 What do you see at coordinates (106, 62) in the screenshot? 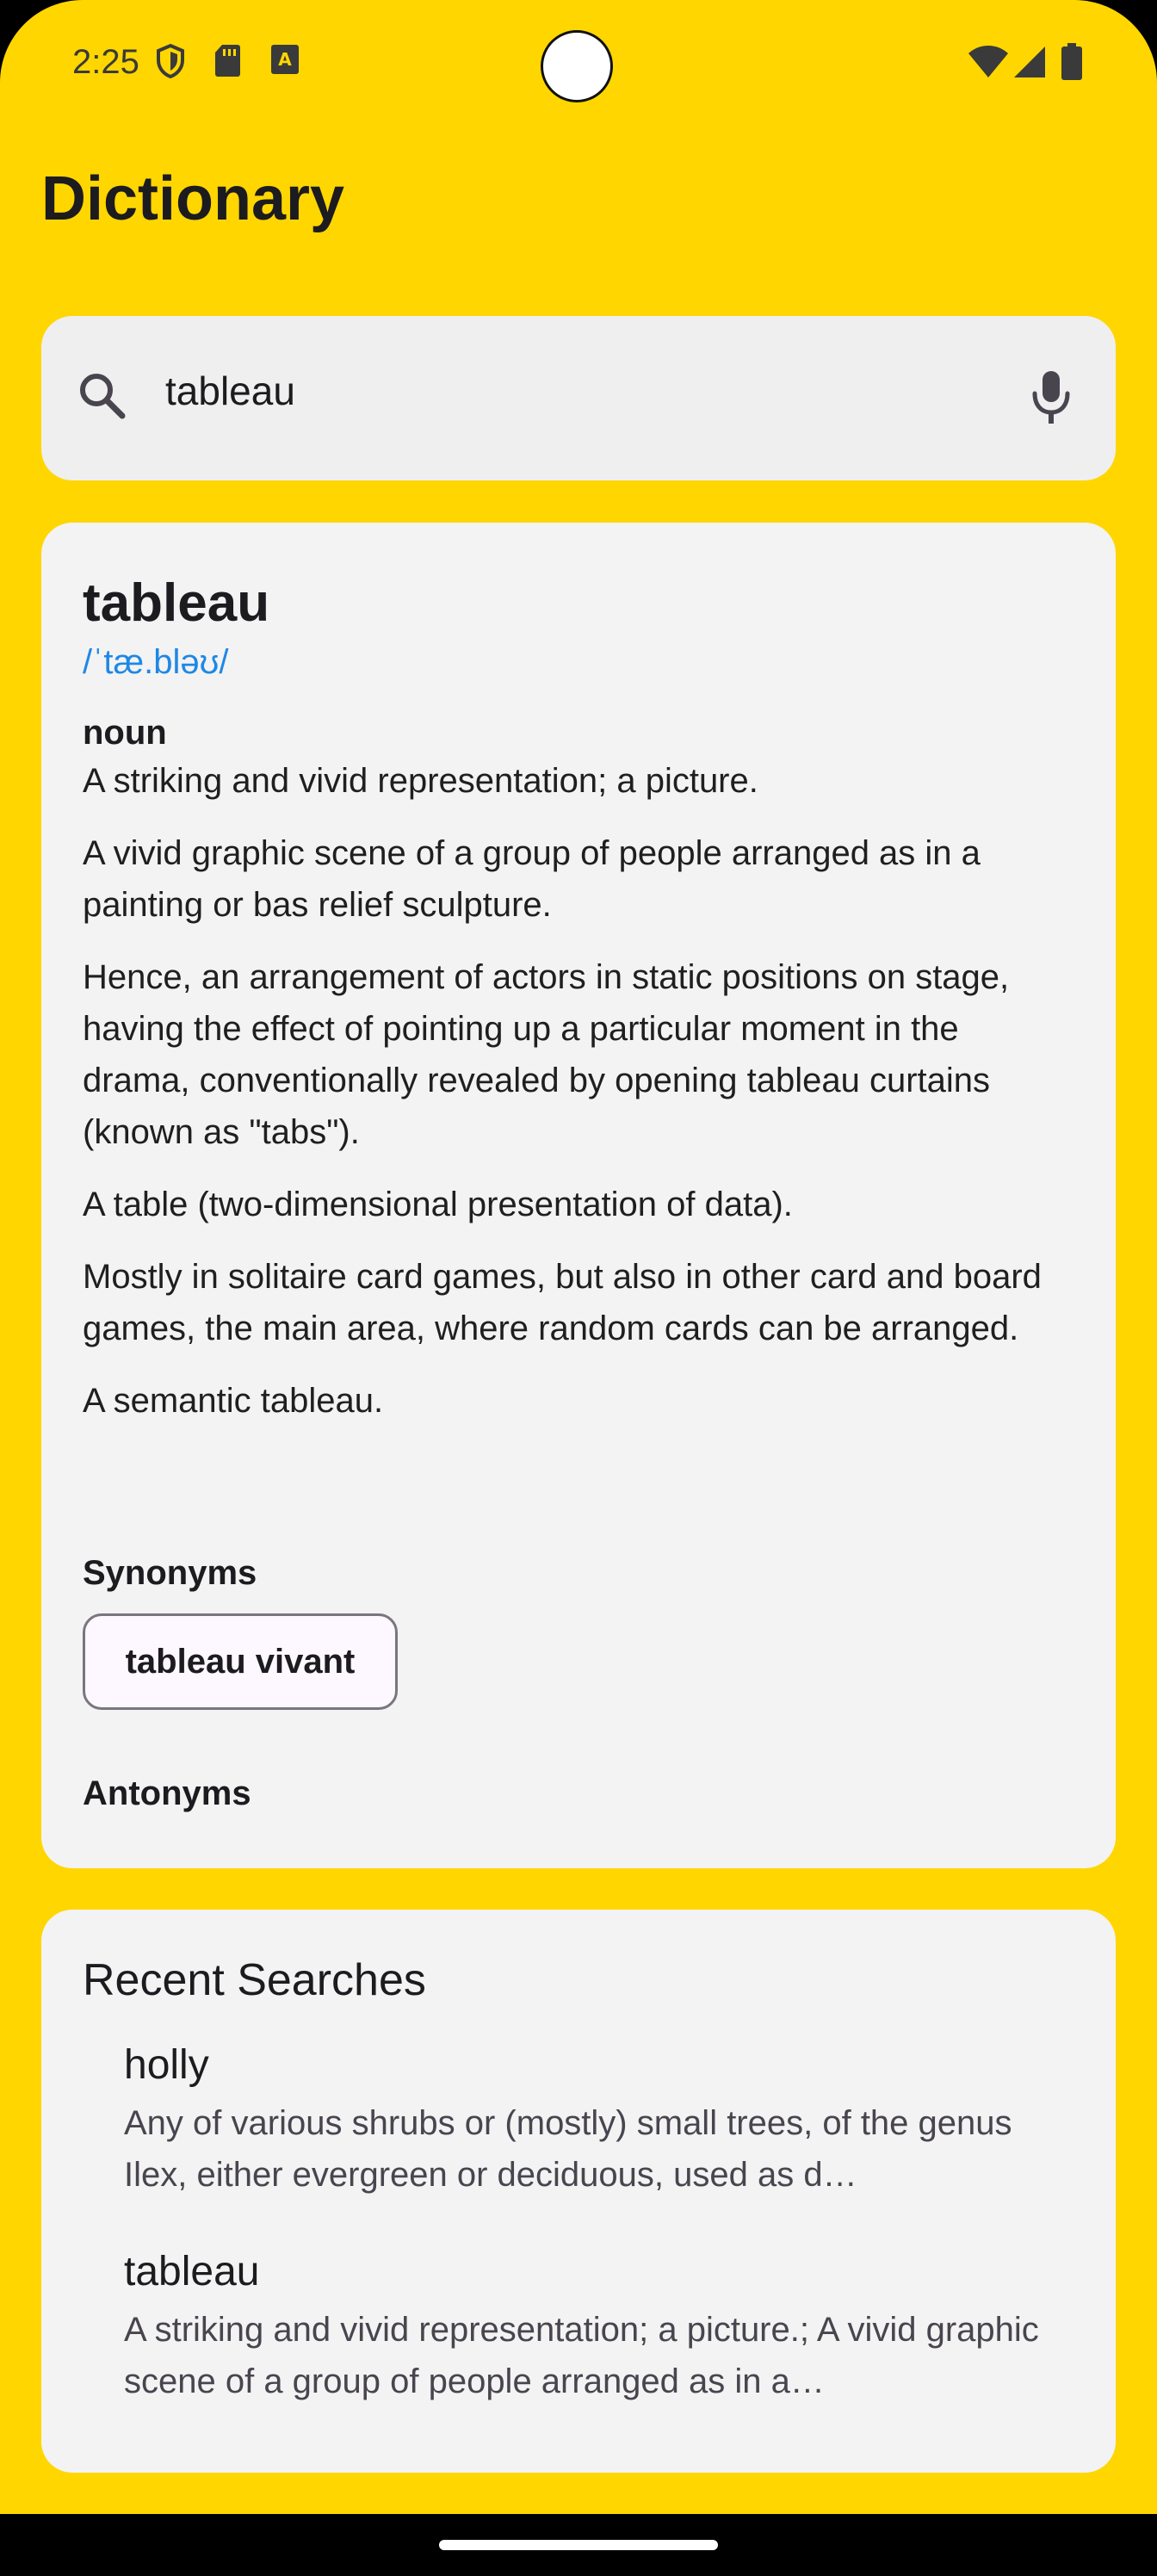
I see `status-time: 2:25` at bounding box center [106, 62].